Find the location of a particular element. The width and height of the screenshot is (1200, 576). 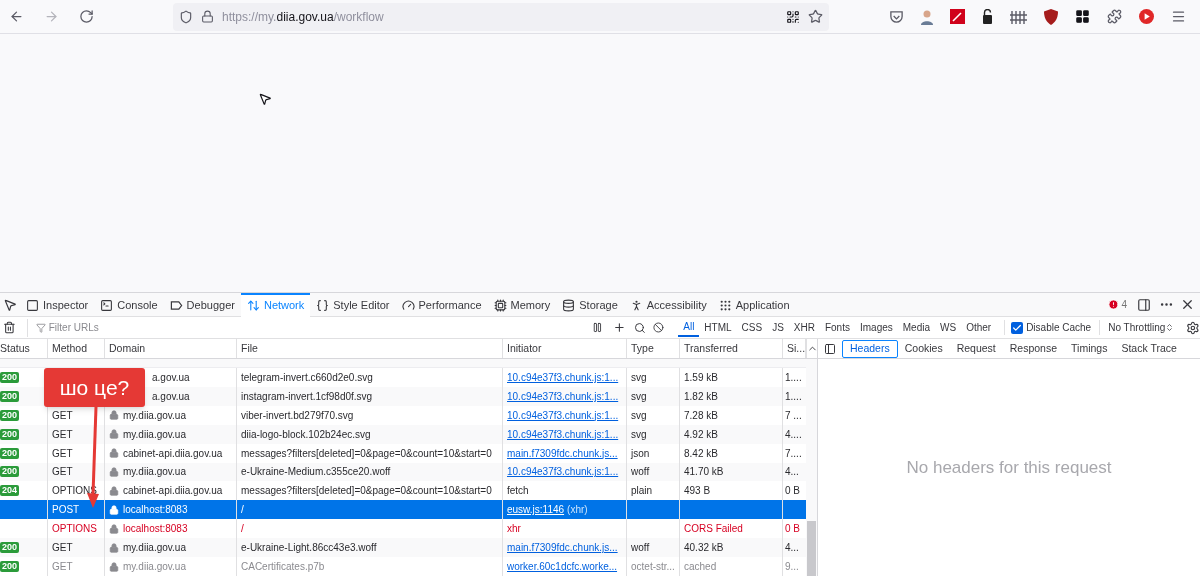

column-header: Domain is located at coordinates (127, 348).